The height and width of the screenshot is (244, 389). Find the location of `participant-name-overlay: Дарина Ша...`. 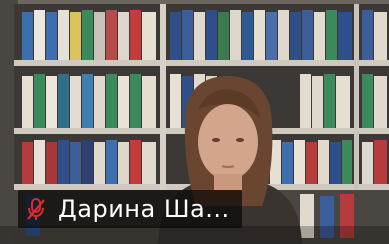

participant-name-overlay: Дарина Ша... is located at coordinates (130, 209).